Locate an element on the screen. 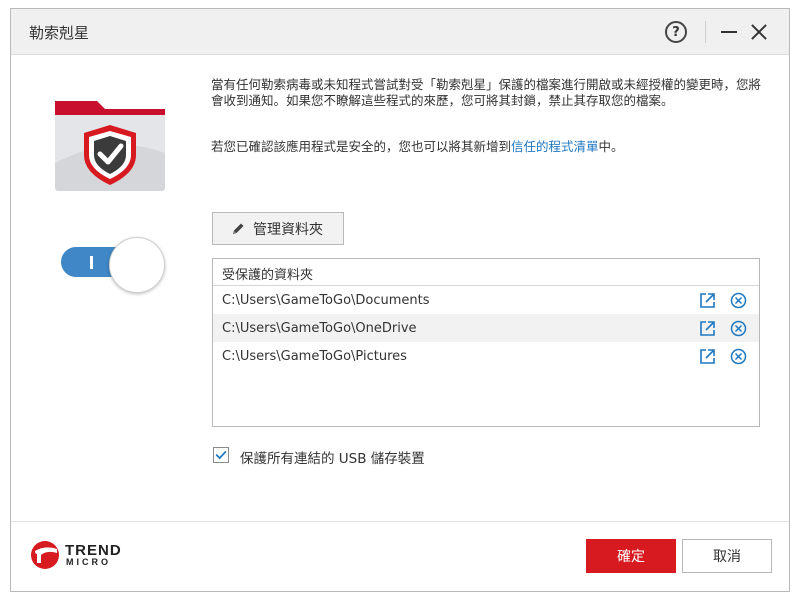 The height and width of the screenshot is (600, 800). footer-divider is located at coordinates (400, 521).